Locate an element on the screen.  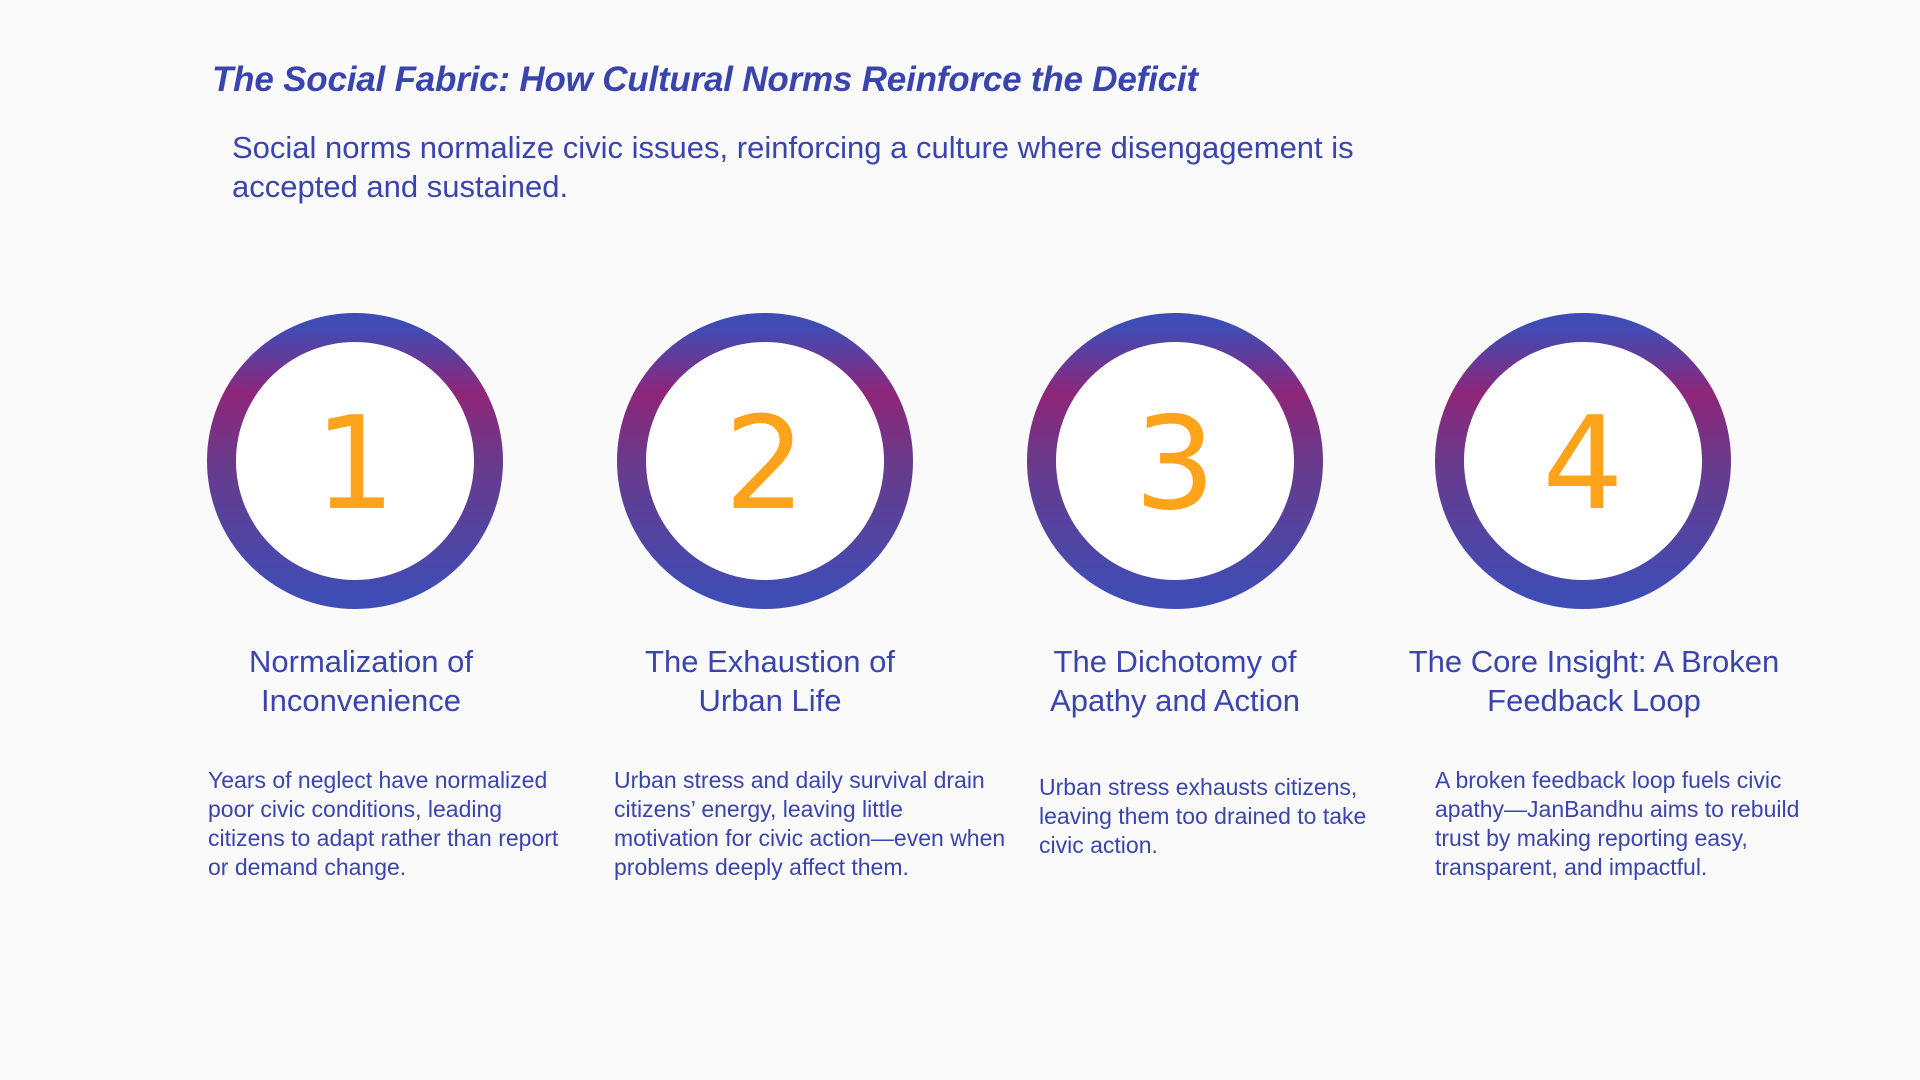
step-2-ring-graphic: 2 is located at coordinates (765, 461).